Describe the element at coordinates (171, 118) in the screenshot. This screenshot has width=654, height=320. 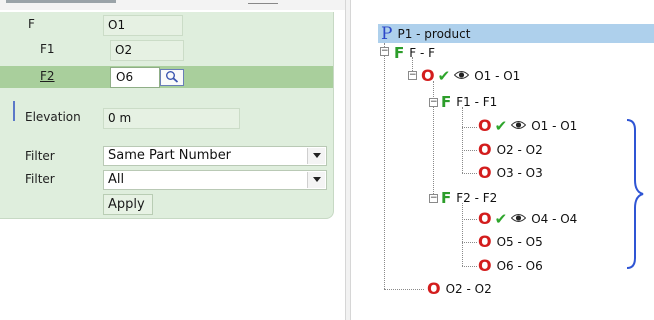
I see `elevation-field: 0 m` at that location.